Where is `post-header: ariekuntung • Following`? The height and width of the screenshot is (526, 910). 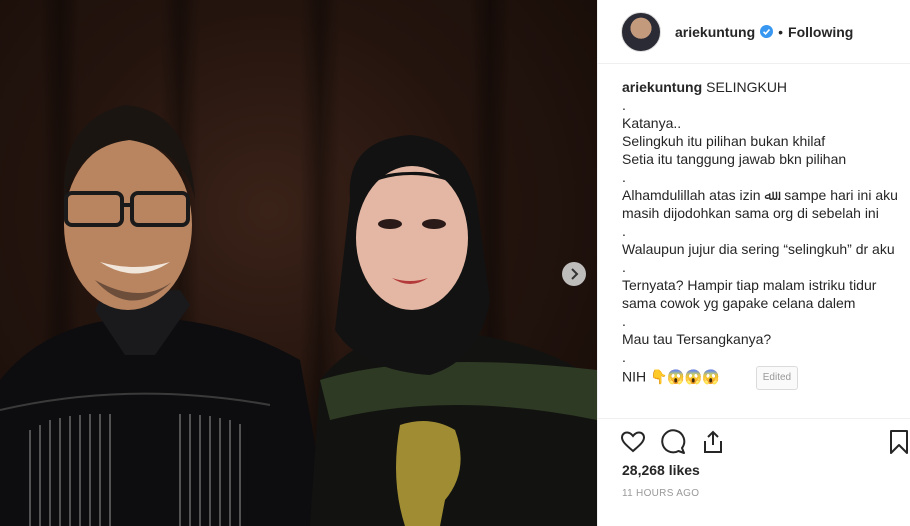
post-header: ariekuntung • Following is located at coordinates (754, 32).